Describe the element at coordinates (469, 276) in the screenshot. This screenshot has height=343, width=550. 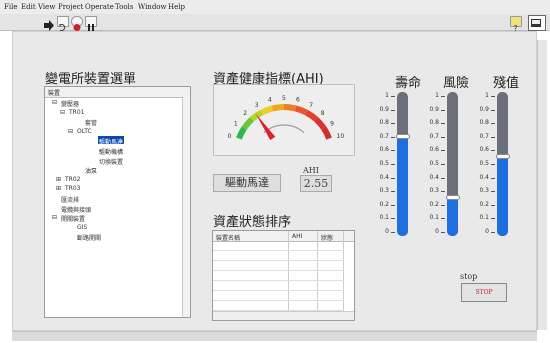
I see `stop-caption: stop` at that location.